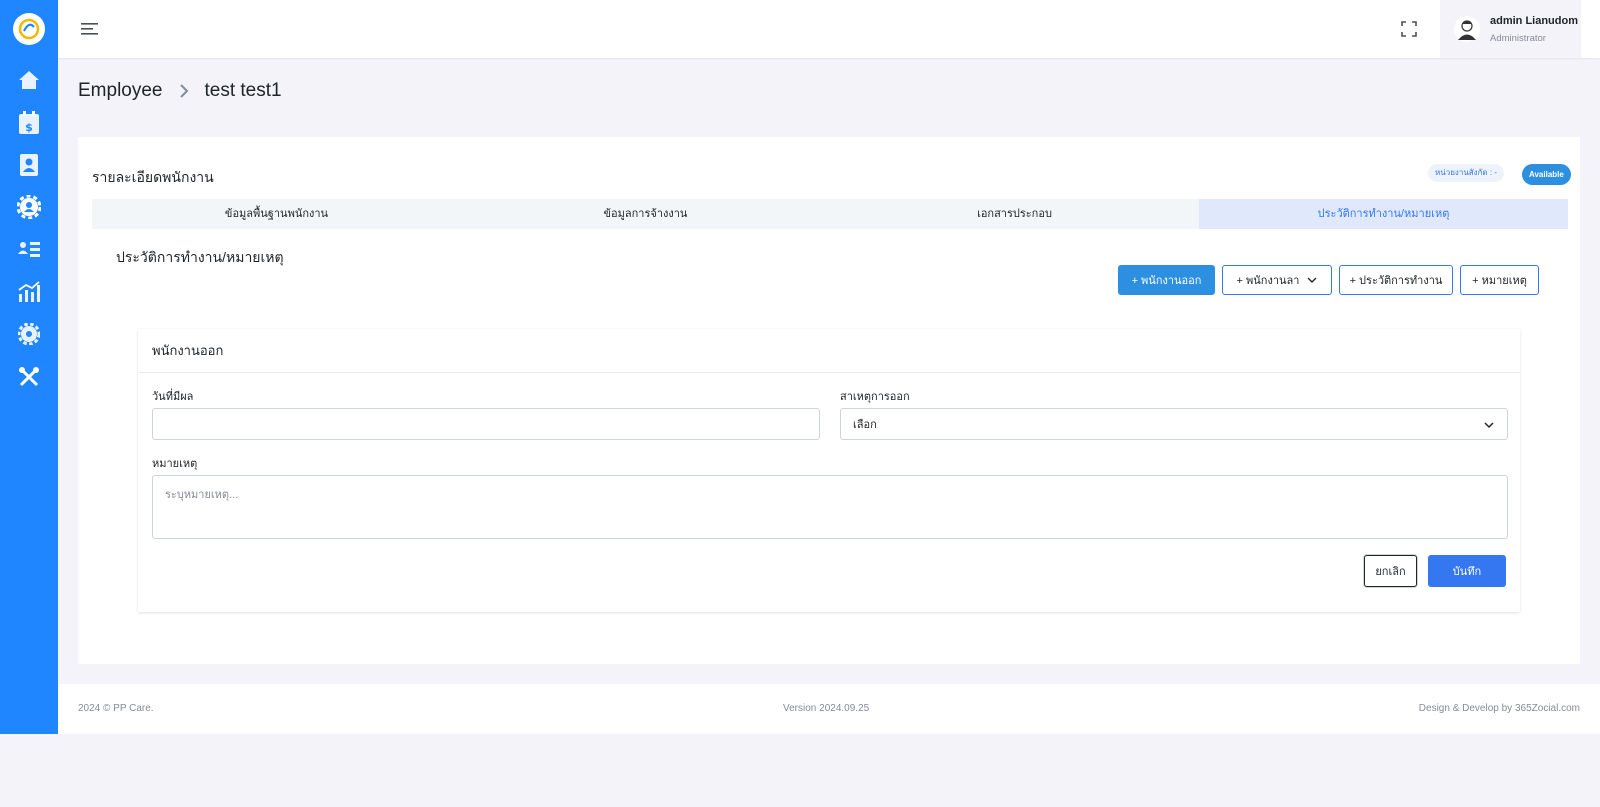 The width and height of the screenshot is (1600, 807). I want to click on footer-credit: Design & Develop by 365Zocial.com, so click(1499, 708).